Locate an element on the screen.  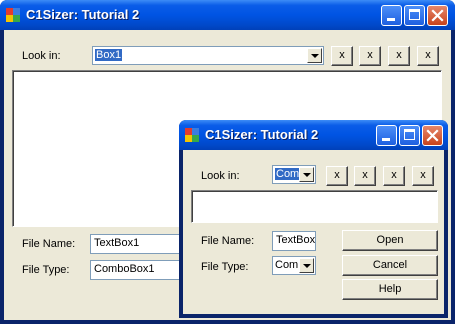
child-minimize-button is located at coordinates (386, 135).